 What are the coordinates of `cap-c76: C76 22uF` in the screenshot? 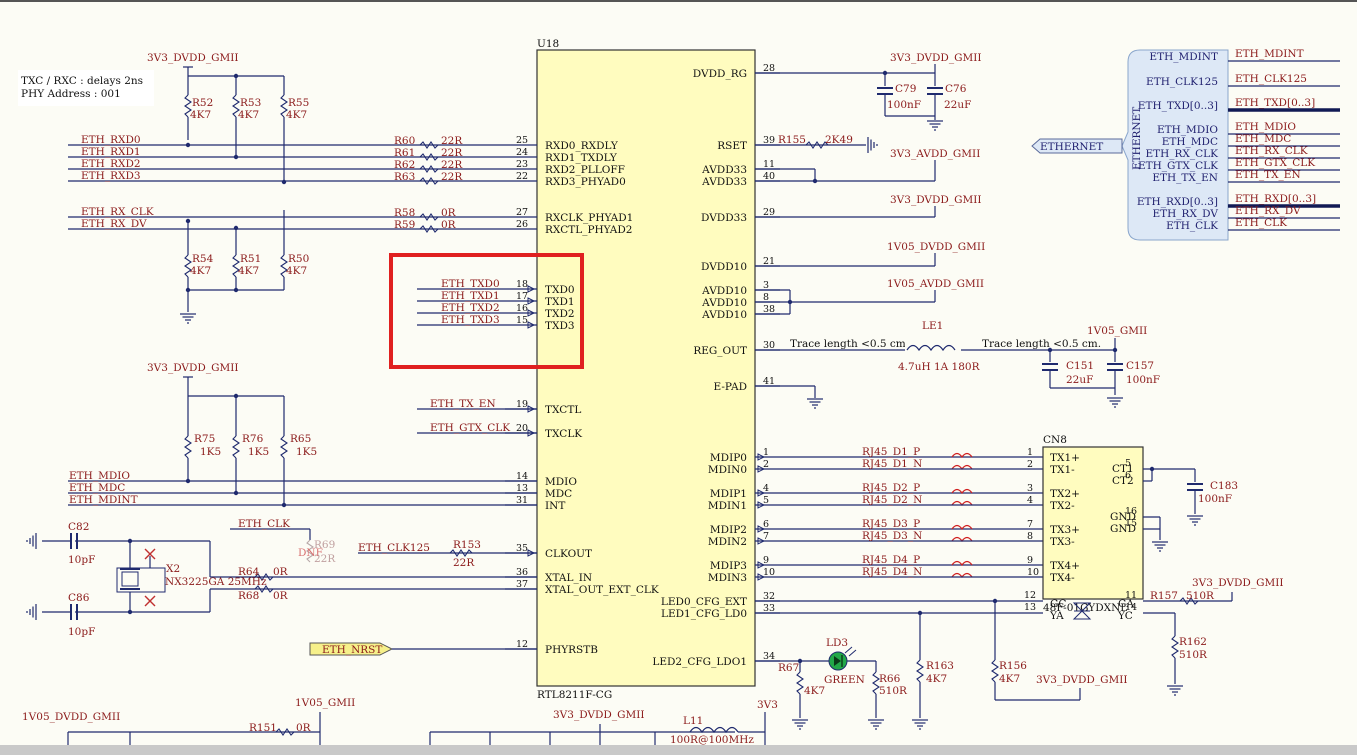 It's located at (949, 96).